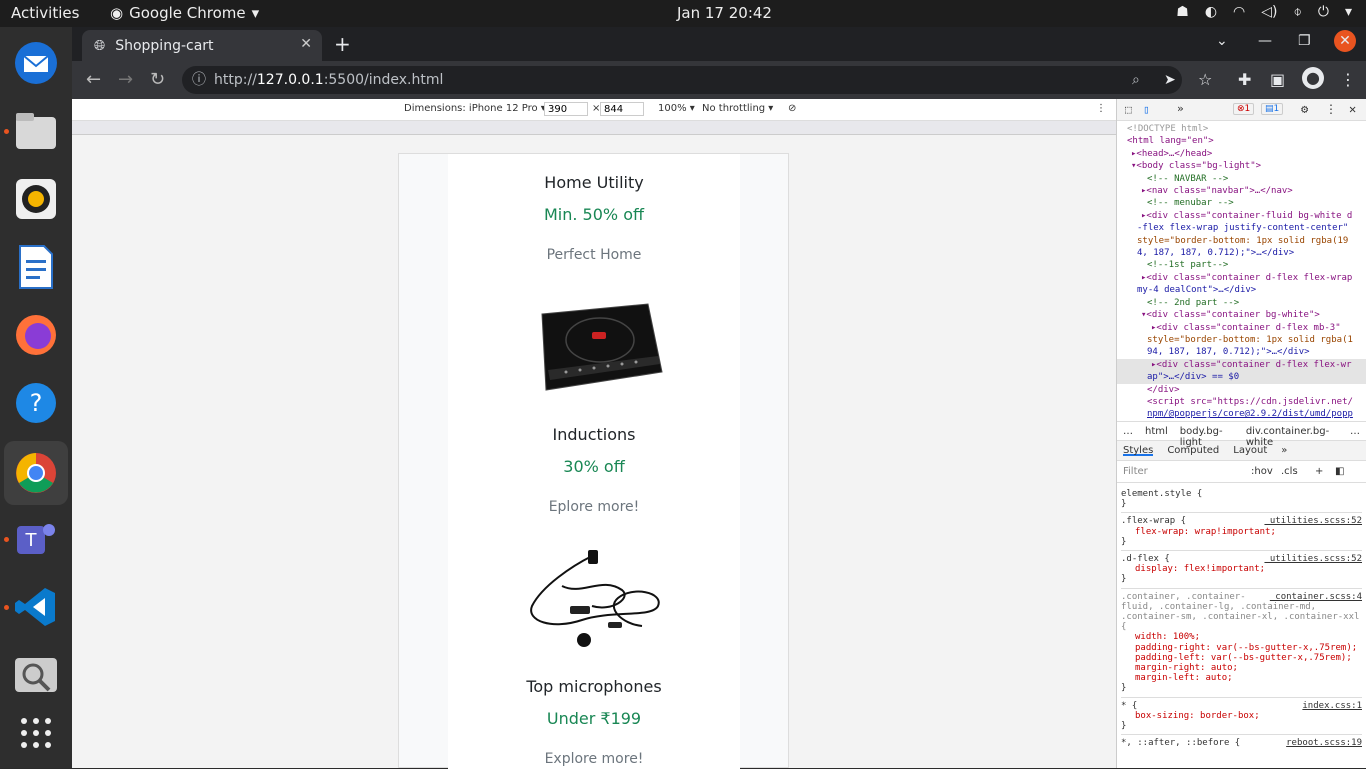 The height and width of the screenshot is (769, 1366). Describe the element at coordinates (1284, 450) in the screenshot. I see `tab-more: »` at that location.